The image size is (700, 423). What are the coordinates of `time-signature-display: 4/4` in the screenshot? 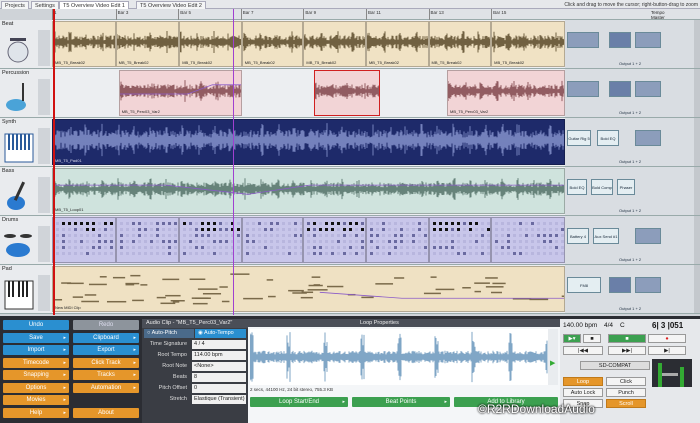 It's located at (608, 325).